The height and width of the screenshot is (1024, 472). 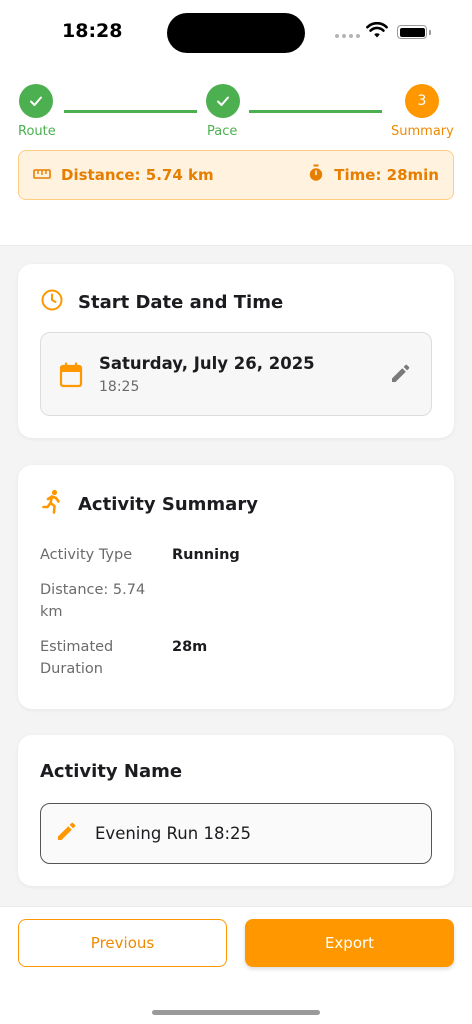 What do you see at coordinates (77, 658) in the screenshot?
I see `estimated-duration-label: Estimated Duration` at bounding box center [77, 658].